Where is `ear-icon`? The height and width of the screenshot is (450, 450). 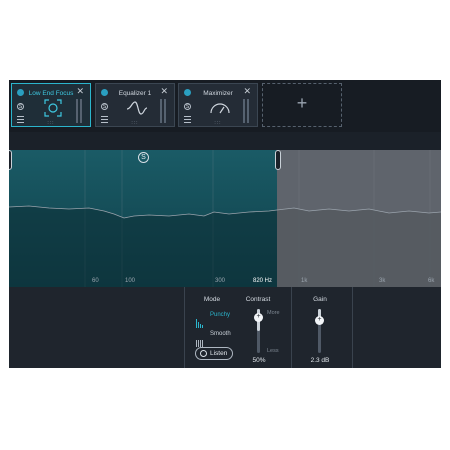
ear-icon is located at coordinates (203, 353).